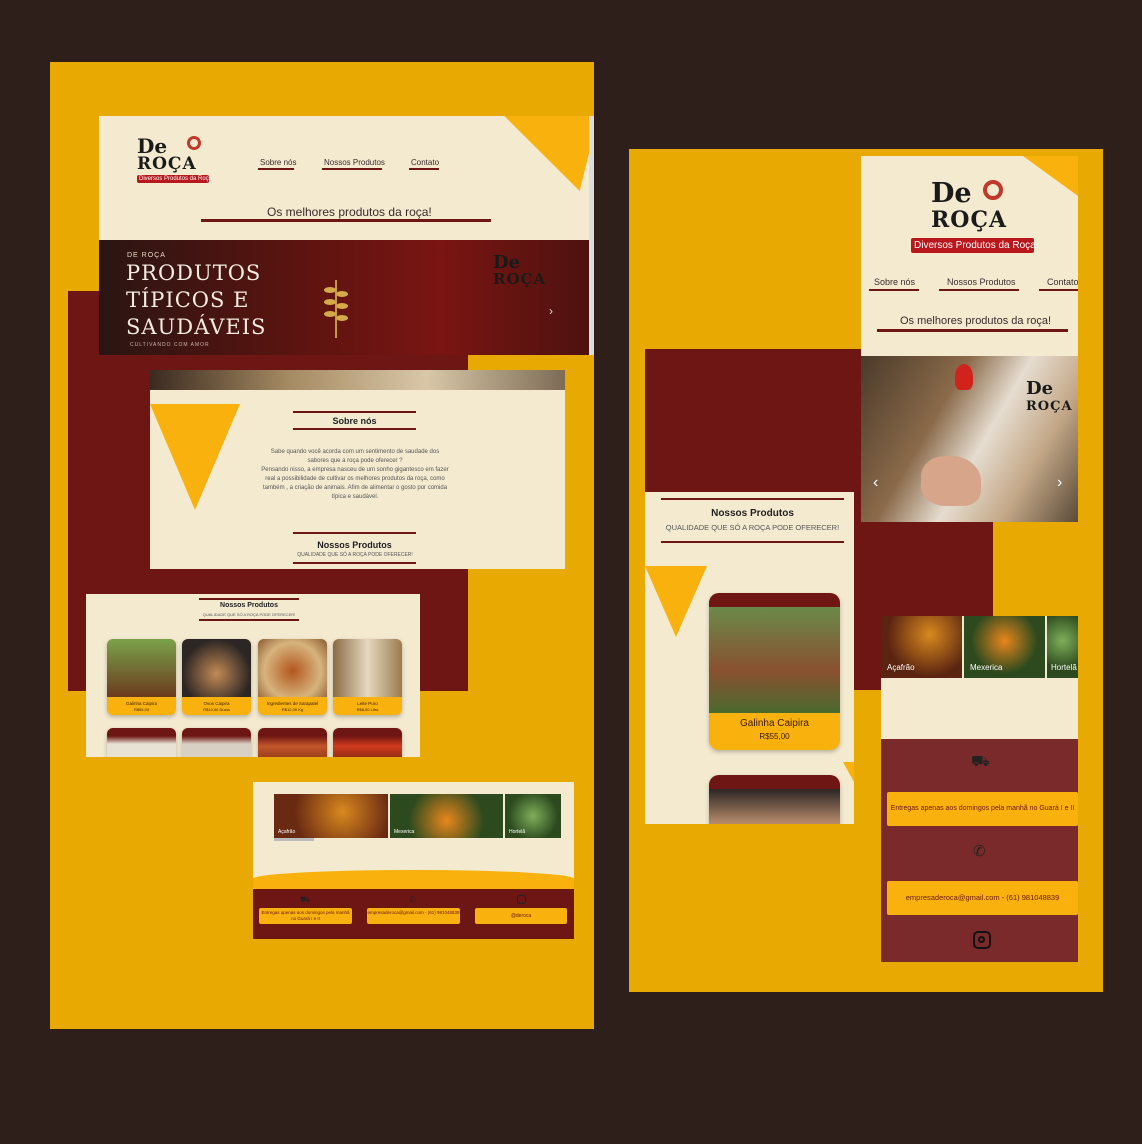  What do you see at coordinates (982, 940) in the screenshot?
I see `mobile-instagram-icon` at bounding box center [982, 940].